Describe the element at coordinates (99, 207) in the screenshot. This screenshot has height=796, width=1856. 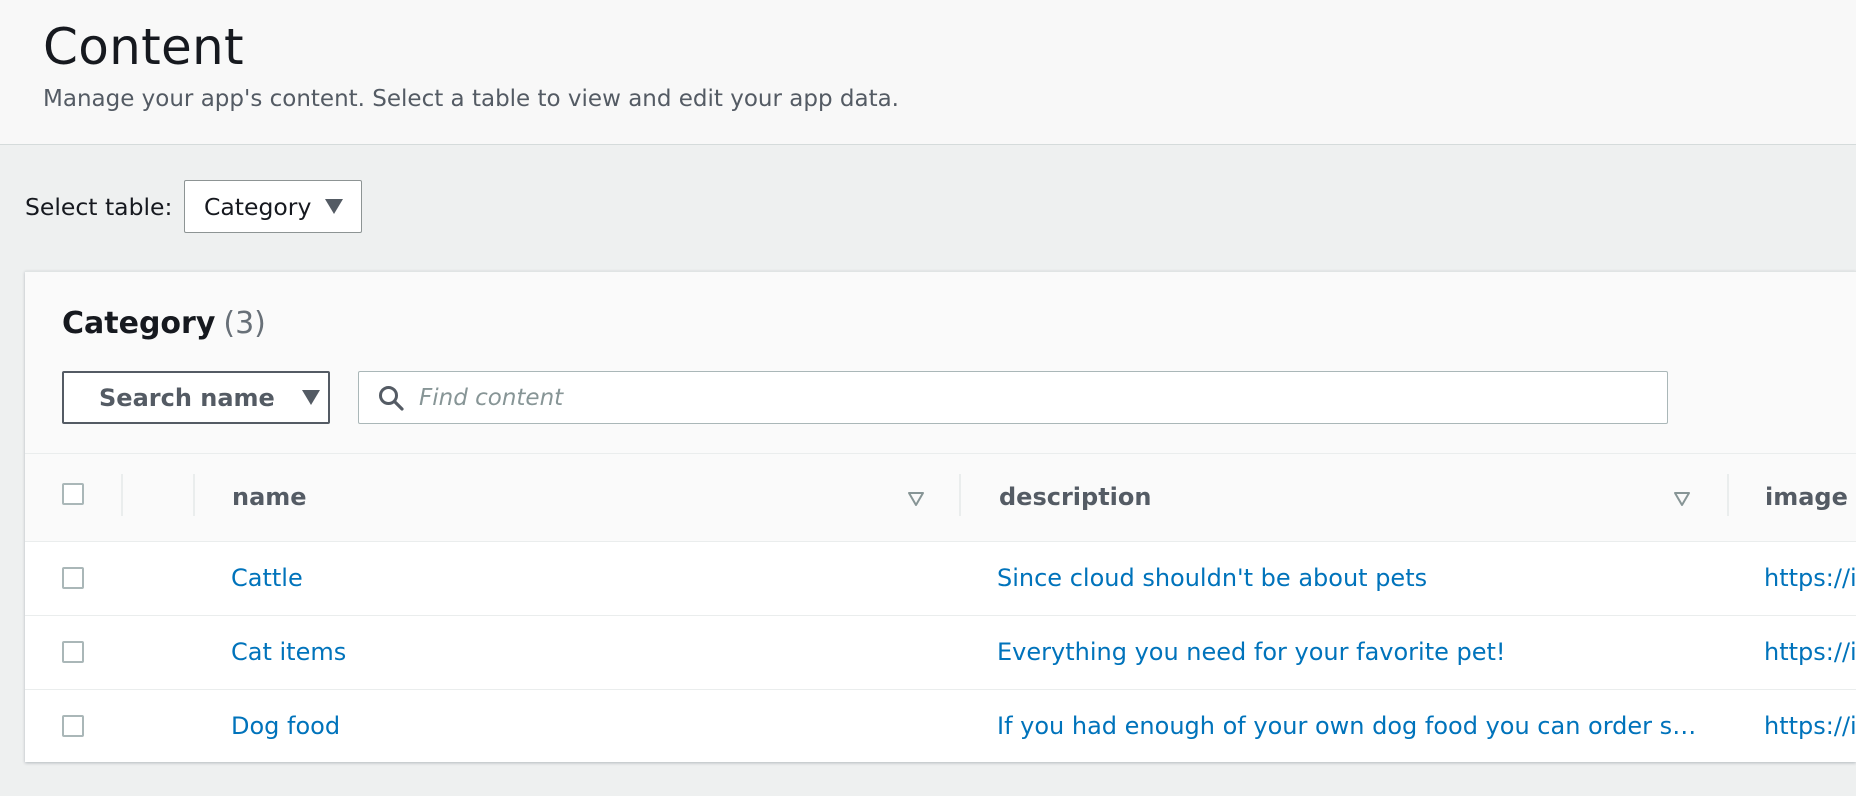
I see `select-table-label: Select table:` at that location.